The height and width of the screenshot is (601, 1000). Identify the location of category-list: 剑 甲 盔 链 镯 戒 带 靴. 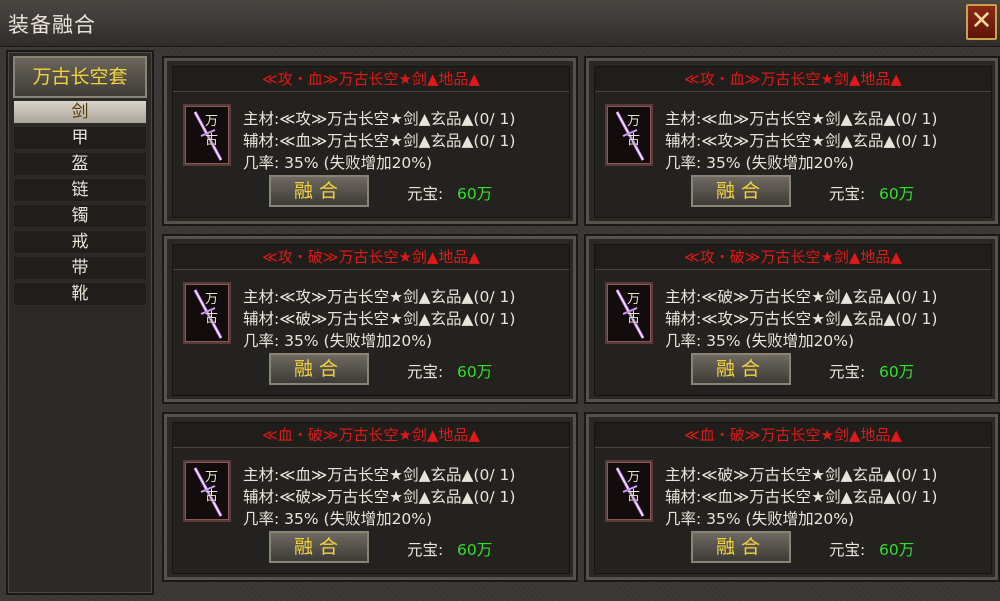
(80, 204).